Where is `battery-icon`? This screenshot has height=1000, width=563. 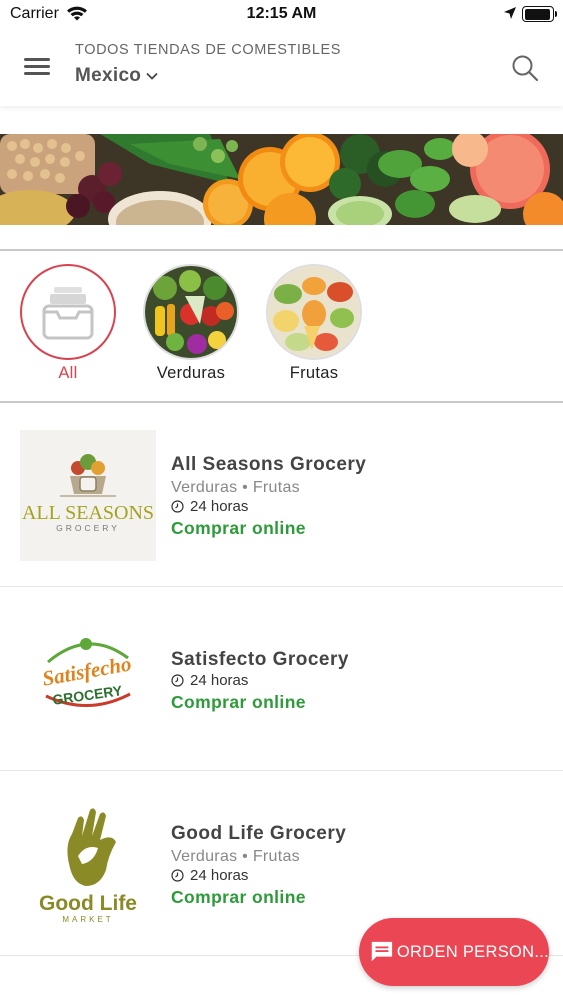 battery-icon is located at coordinates (539, 14).